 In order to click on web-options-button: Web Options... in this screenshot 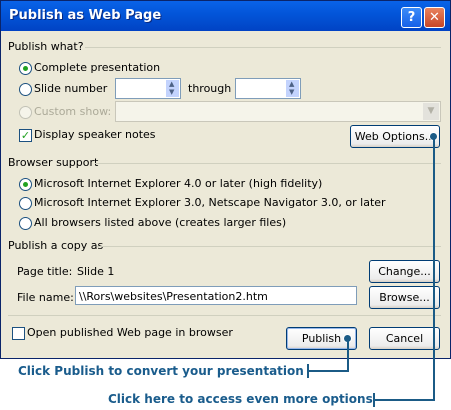, I will do `click(395, 136)`.